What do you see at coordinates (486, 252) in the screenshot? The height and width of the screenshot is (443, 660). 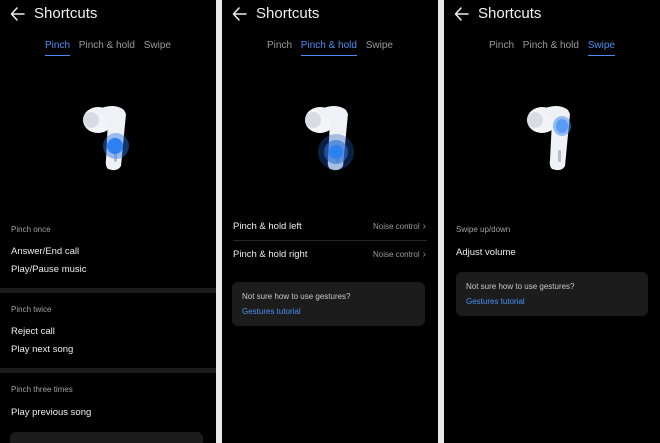 I see `list-item: Adjust volume` at bounding box center [486, 252].